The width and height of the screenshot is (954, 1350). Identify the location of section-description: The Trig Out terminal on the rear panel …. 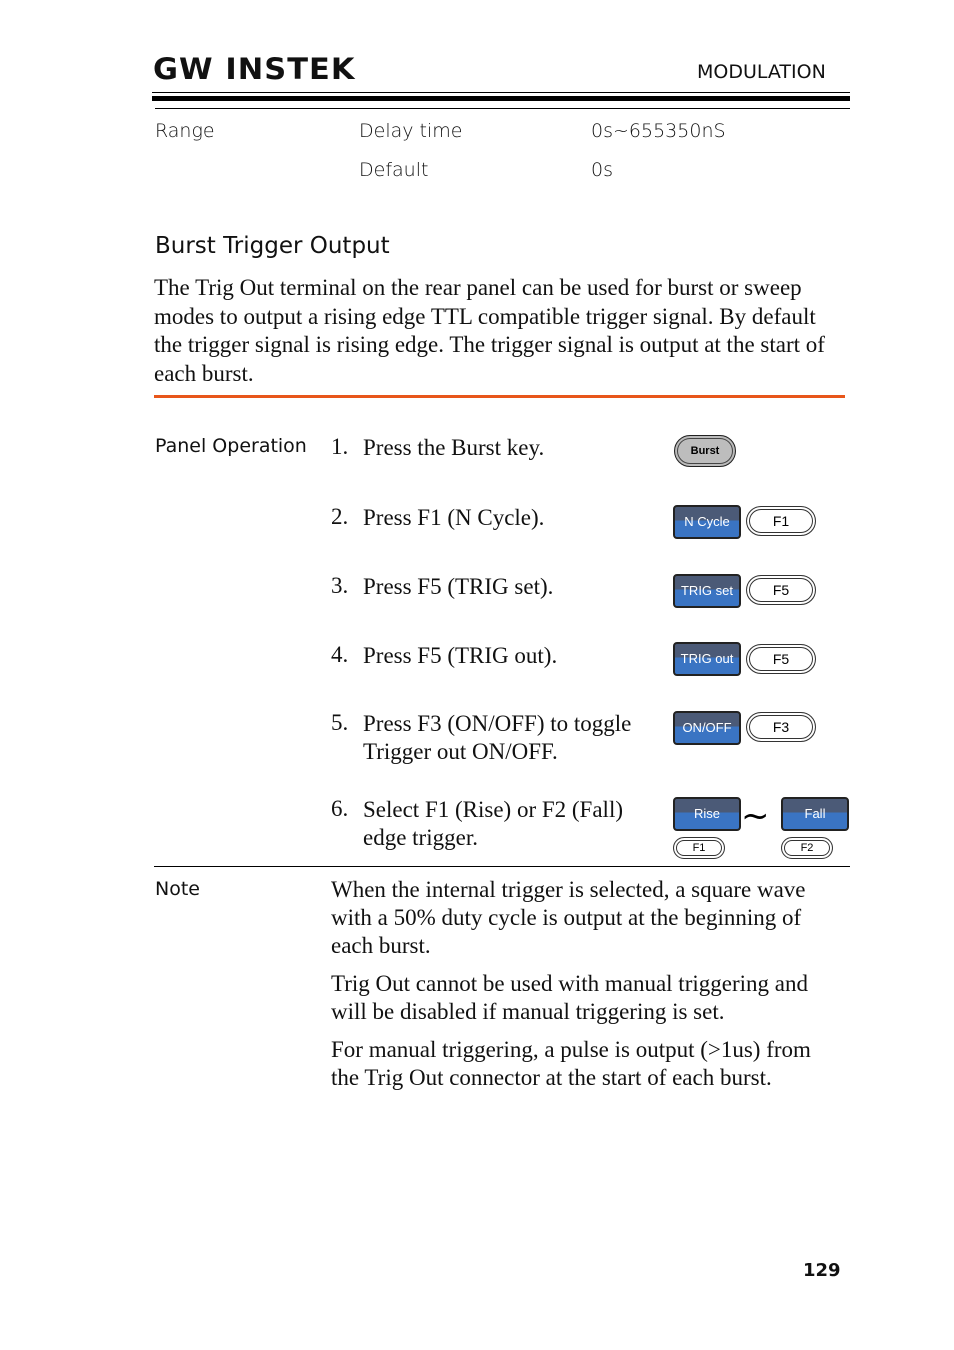
(489, 330).